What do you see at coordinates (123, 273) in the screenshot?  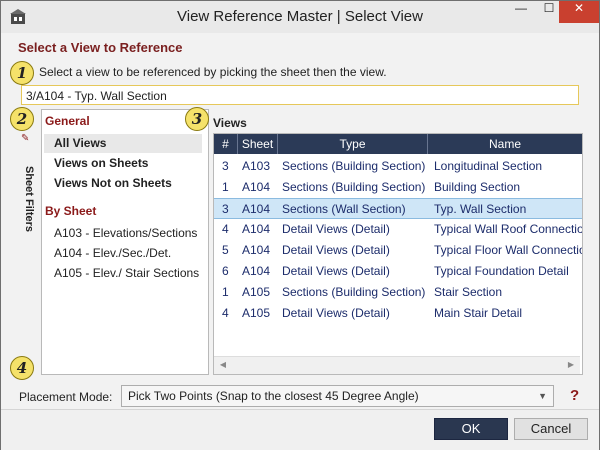 I see `sheet-item-a105: A105 - Elev./ Stair Sections` at bounding box center [123, 273].